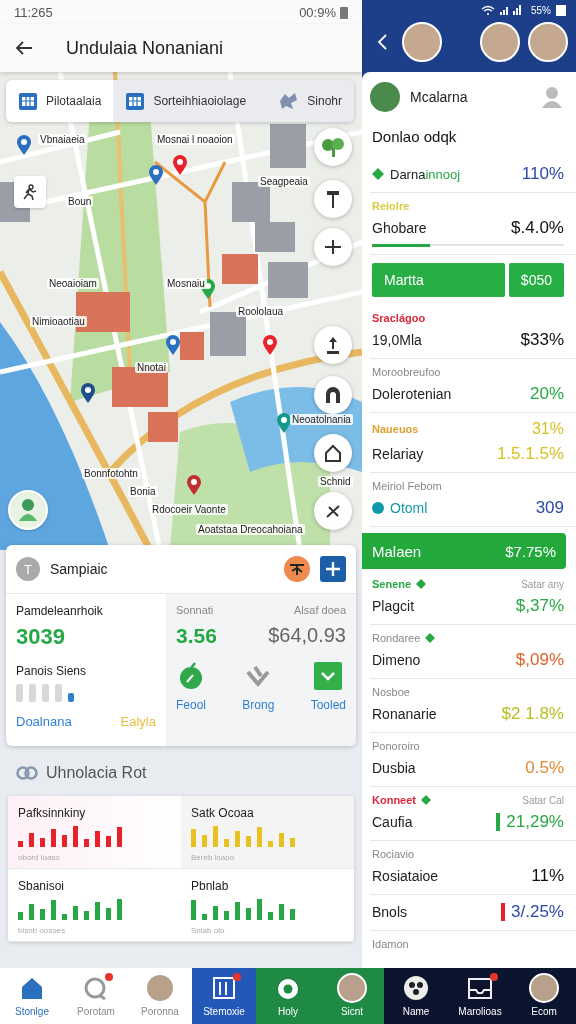  I want to click on amount-button: $050, so click(536, 280).